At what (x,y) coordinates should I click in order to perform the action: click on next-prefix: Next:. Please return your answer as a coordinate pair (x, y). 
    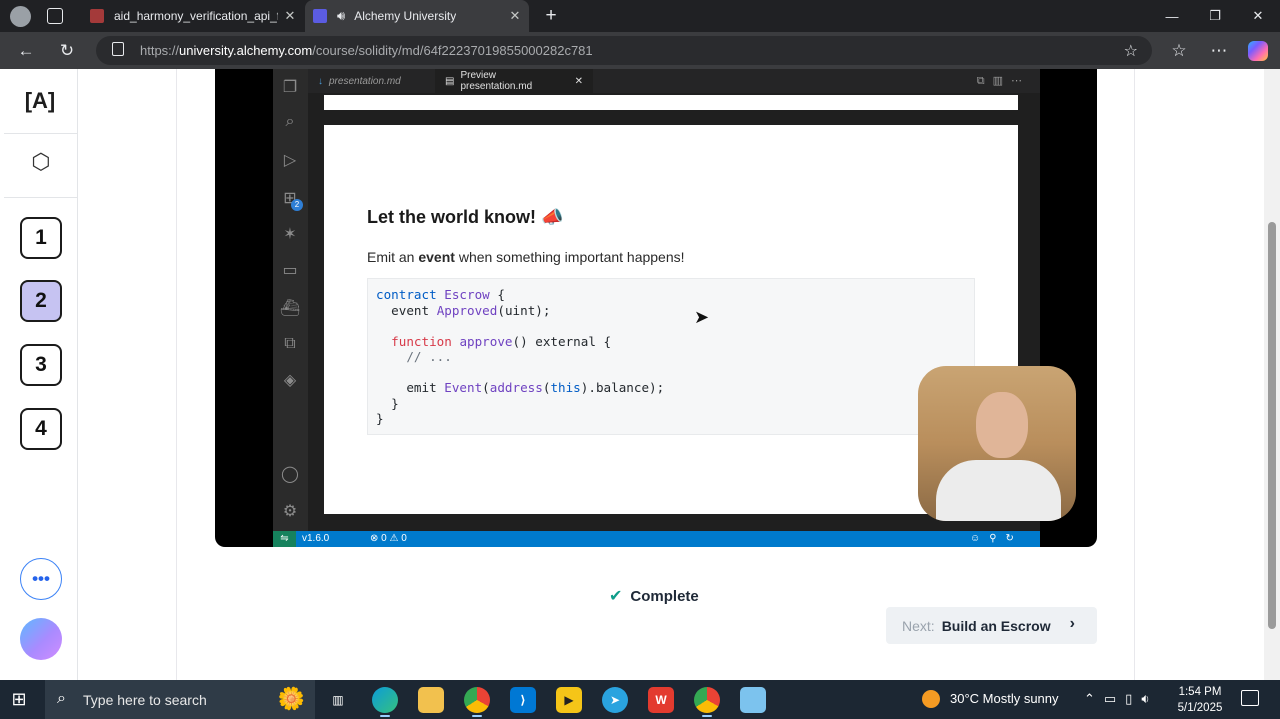
    Looking at the image, I should click on (918, 625).